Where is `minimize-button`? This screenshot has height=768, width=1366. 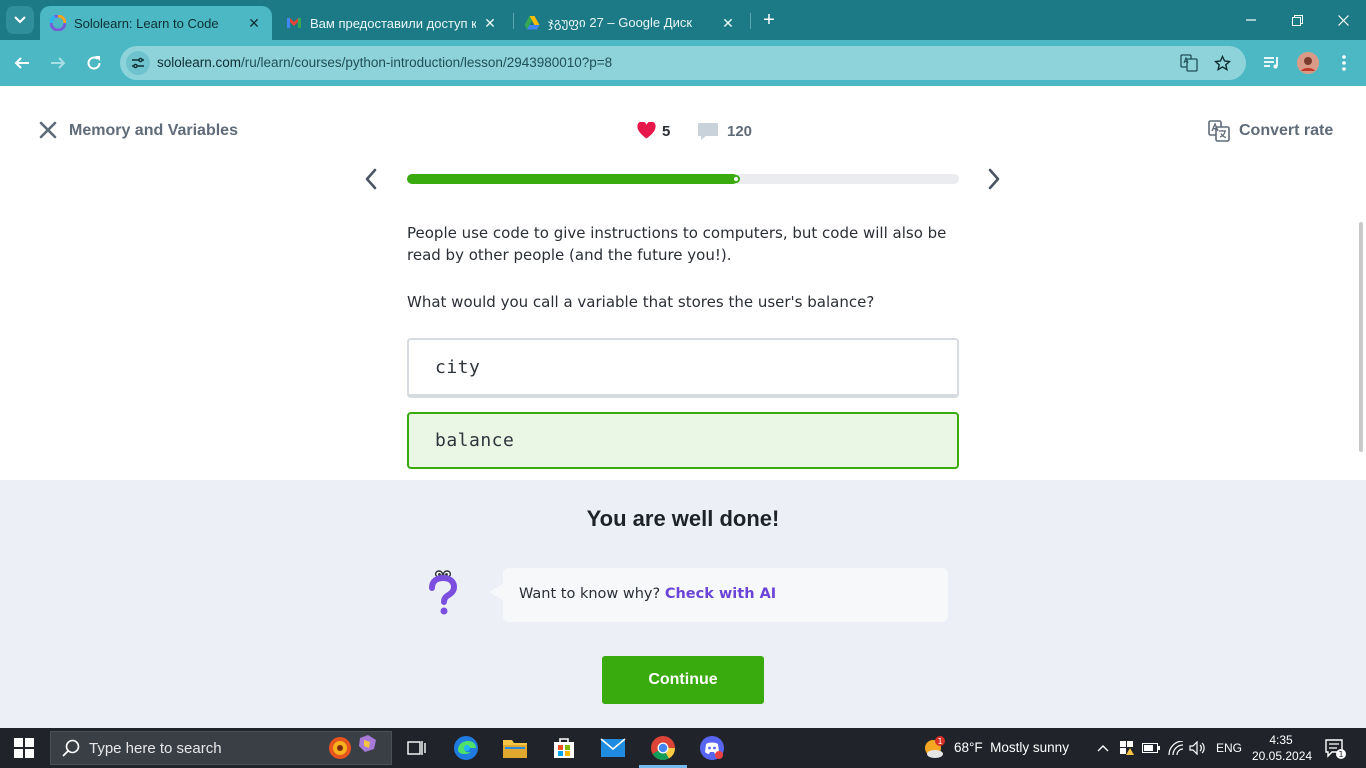
minimize-button is located at coordinates (1251, 20).